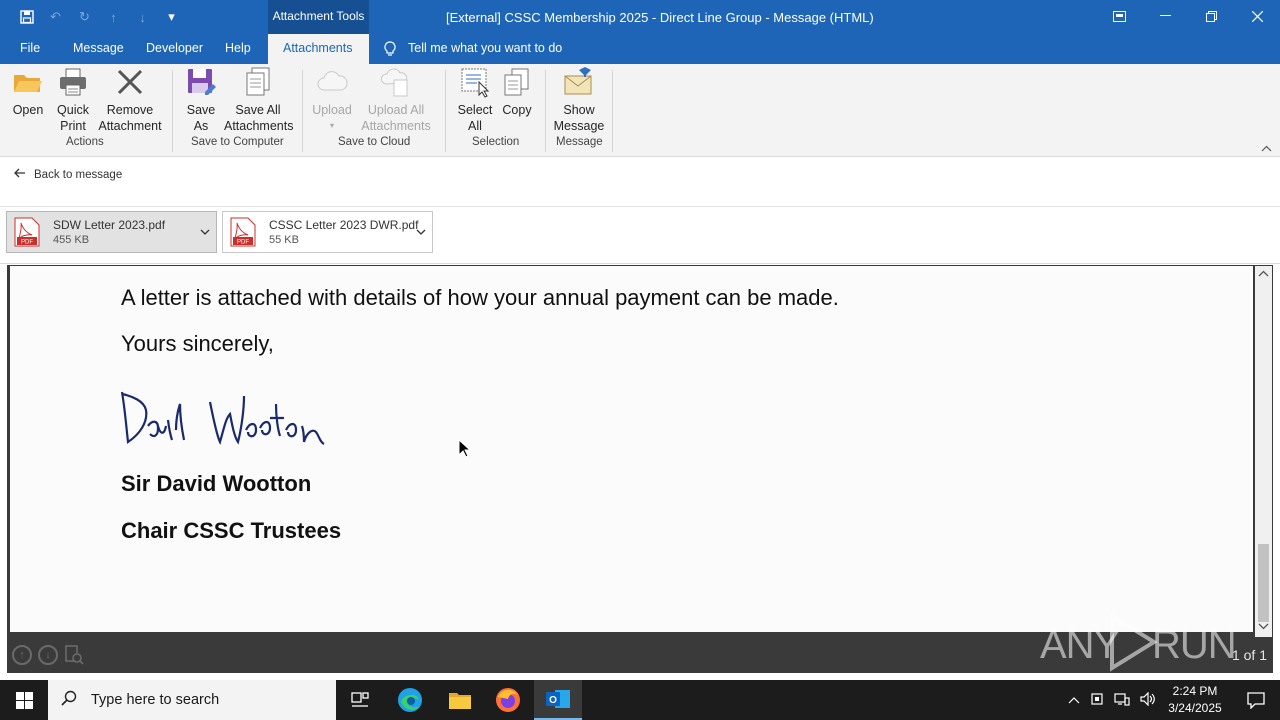  I want to click on anyrun-watermark-logo: ANY RUN, so click(1138, 642).